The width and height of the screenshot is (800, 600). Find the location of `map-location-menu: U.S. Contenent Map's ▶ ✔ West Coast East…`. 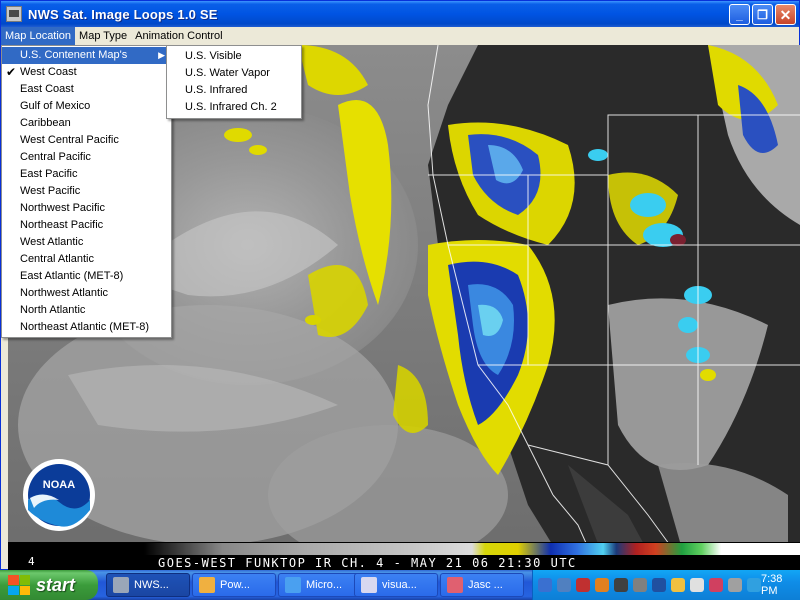

map-location-menu: U.S. Contenent Map's ▶ ✔ West Coast East… is located at coordinates (86, 191).